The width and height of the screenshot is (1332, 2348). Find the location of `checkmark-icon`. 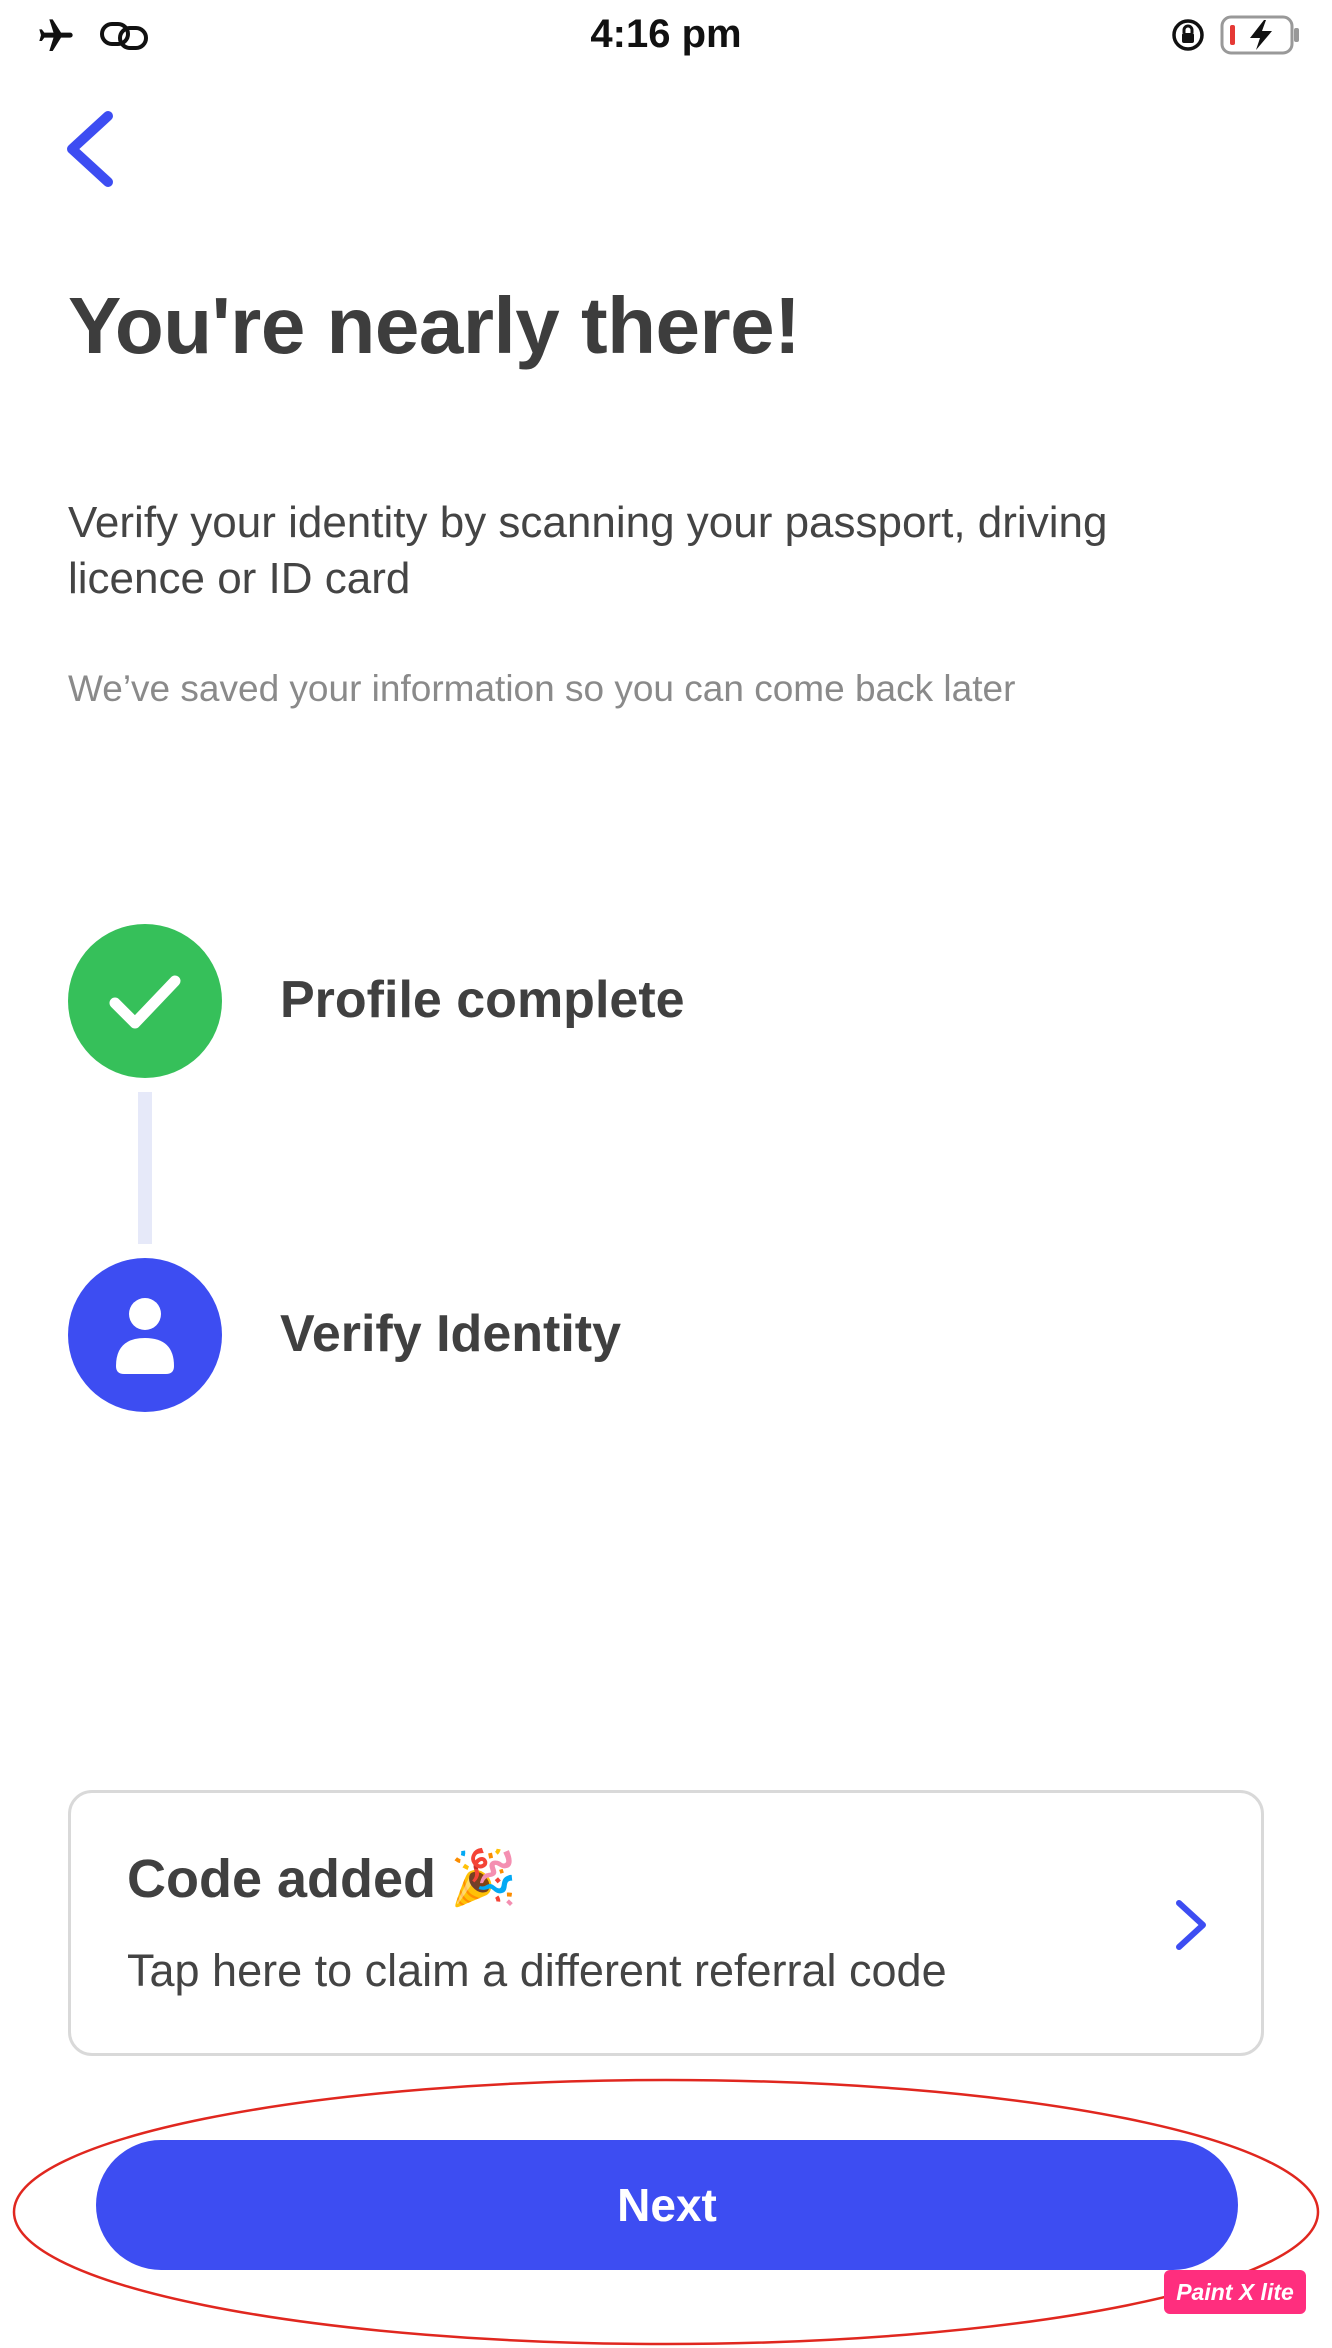

checkmark-icon is located at coordinates (145, 1002).